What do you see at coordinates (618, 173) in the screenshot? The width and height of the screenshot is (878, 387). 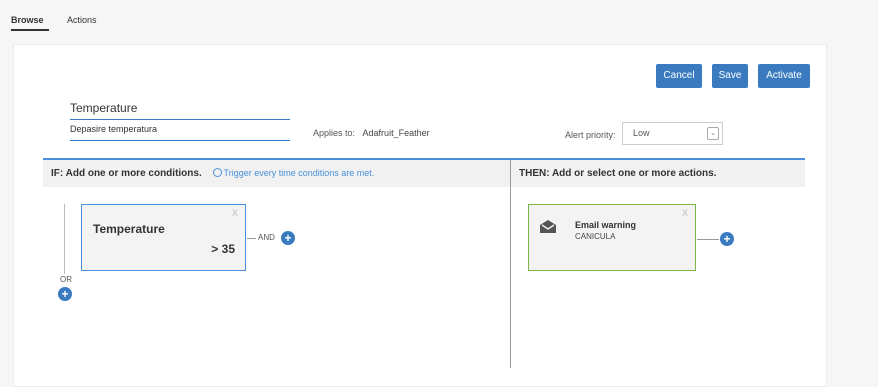 I see `then-section-title: THEN: Add or select one or more actions.` at bounding box center [618, 173].